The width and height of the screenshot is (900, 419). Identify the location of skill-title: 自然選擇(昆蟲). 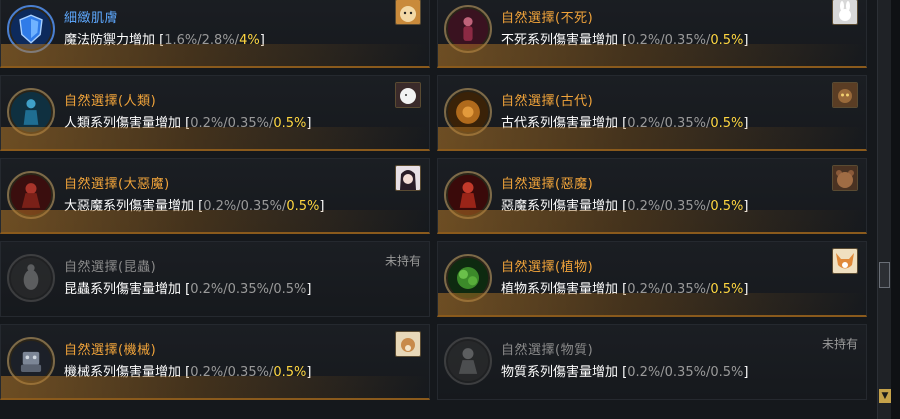
(110, 267).